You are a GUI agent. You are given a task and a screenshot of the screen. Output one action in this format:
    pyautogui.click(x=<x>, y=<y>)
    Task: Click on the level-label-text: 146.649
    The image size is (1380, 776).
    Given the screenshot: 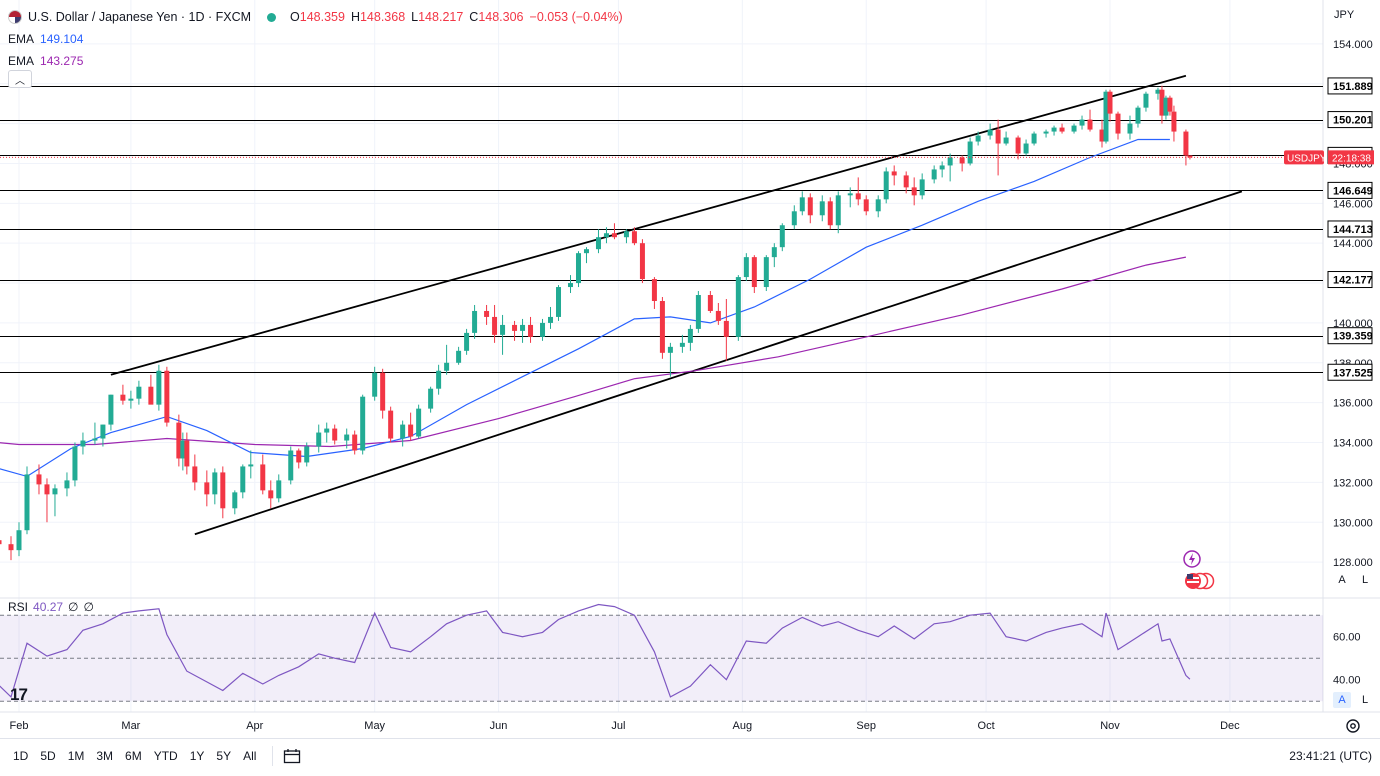 What is the action you would take?
    pyautogui.click(x=1353, y=191)
    